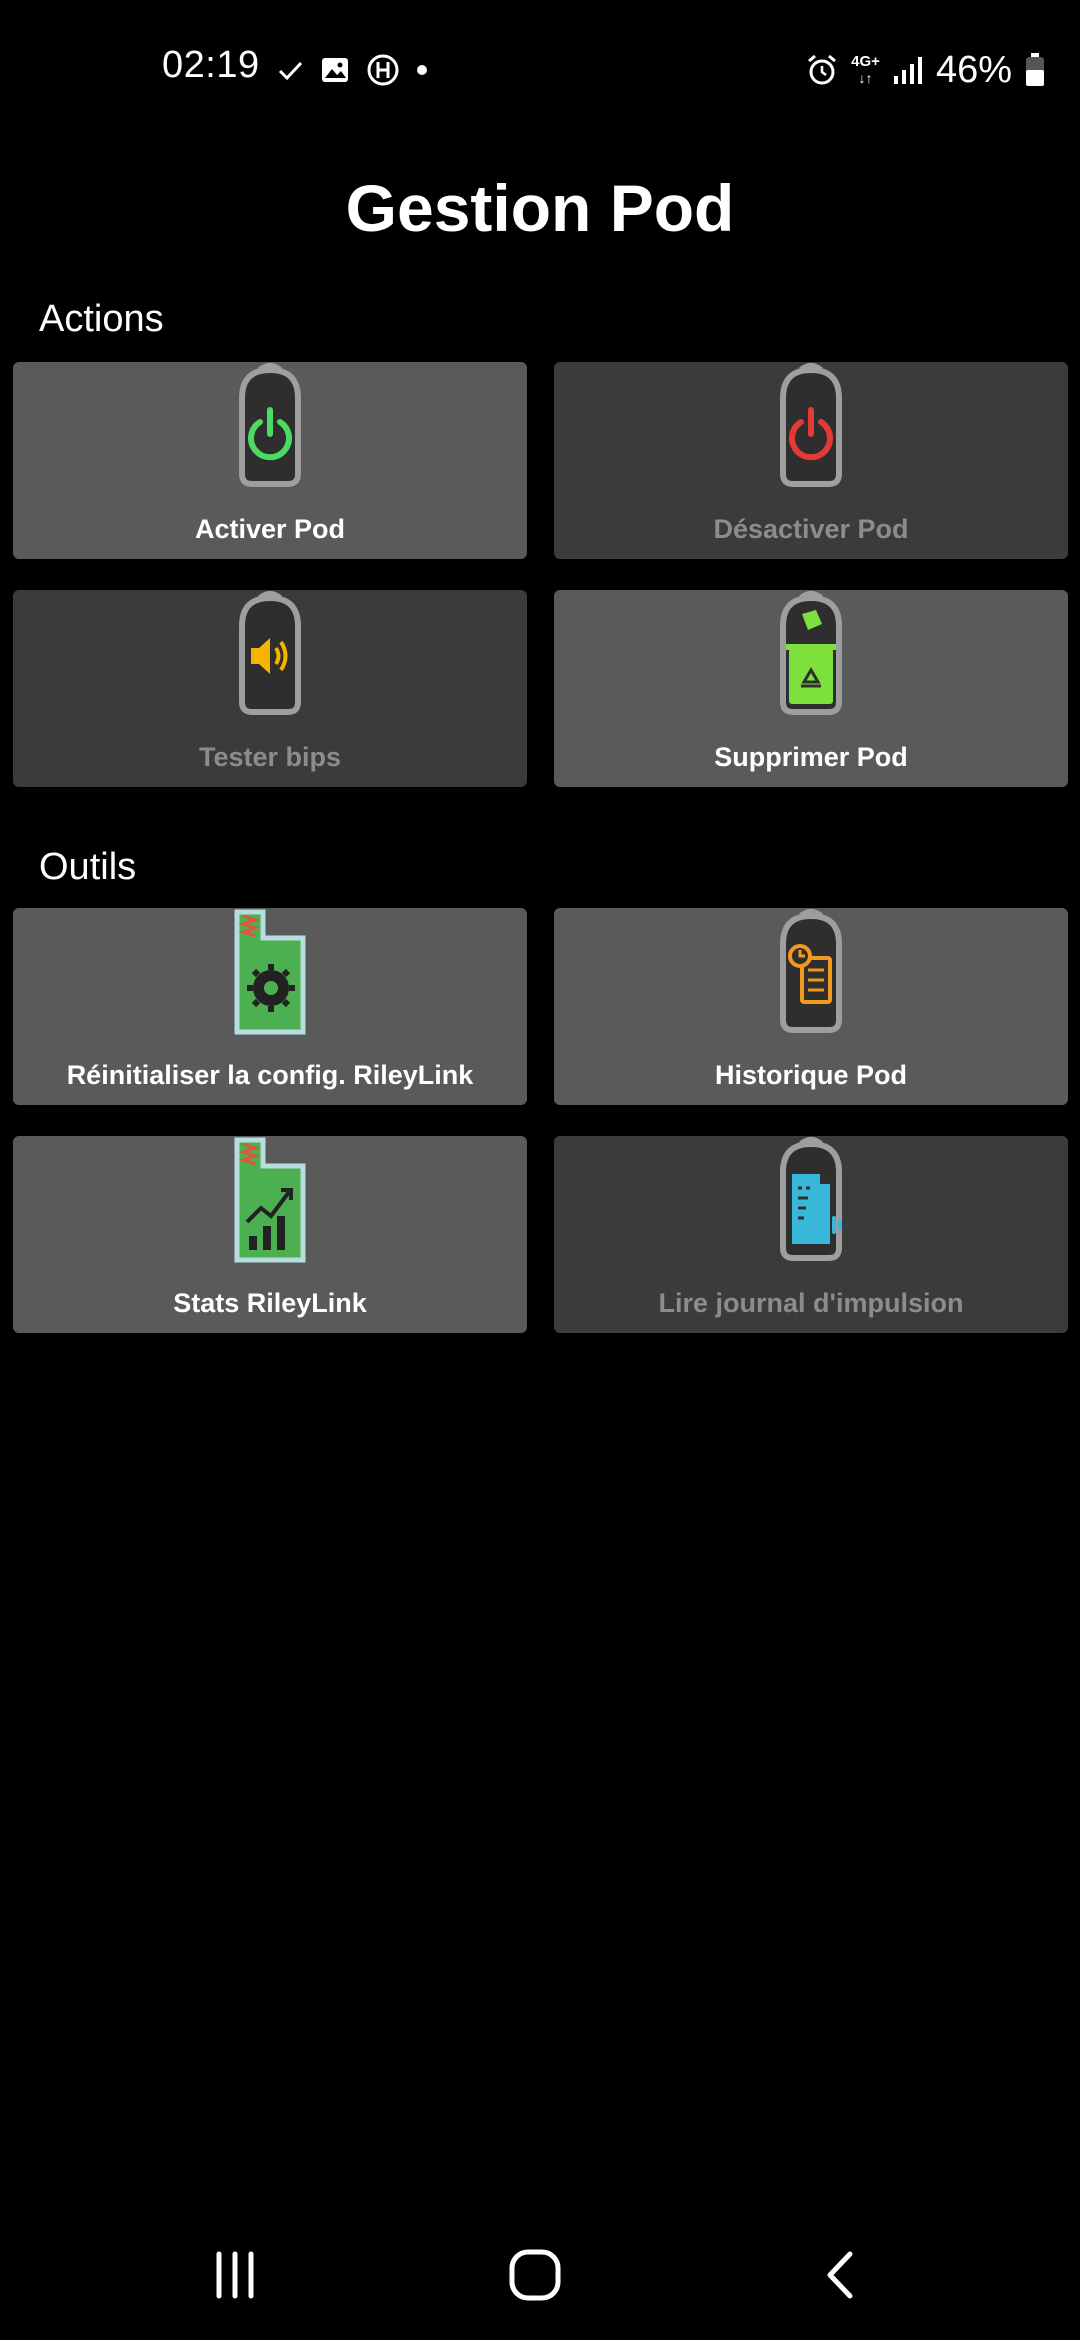 The height and width of the screenshot is (2340, 1080). Describe the element at coordinates (540, 208) in the screenshot. I see `page-title: Gestion Pod` at that location.